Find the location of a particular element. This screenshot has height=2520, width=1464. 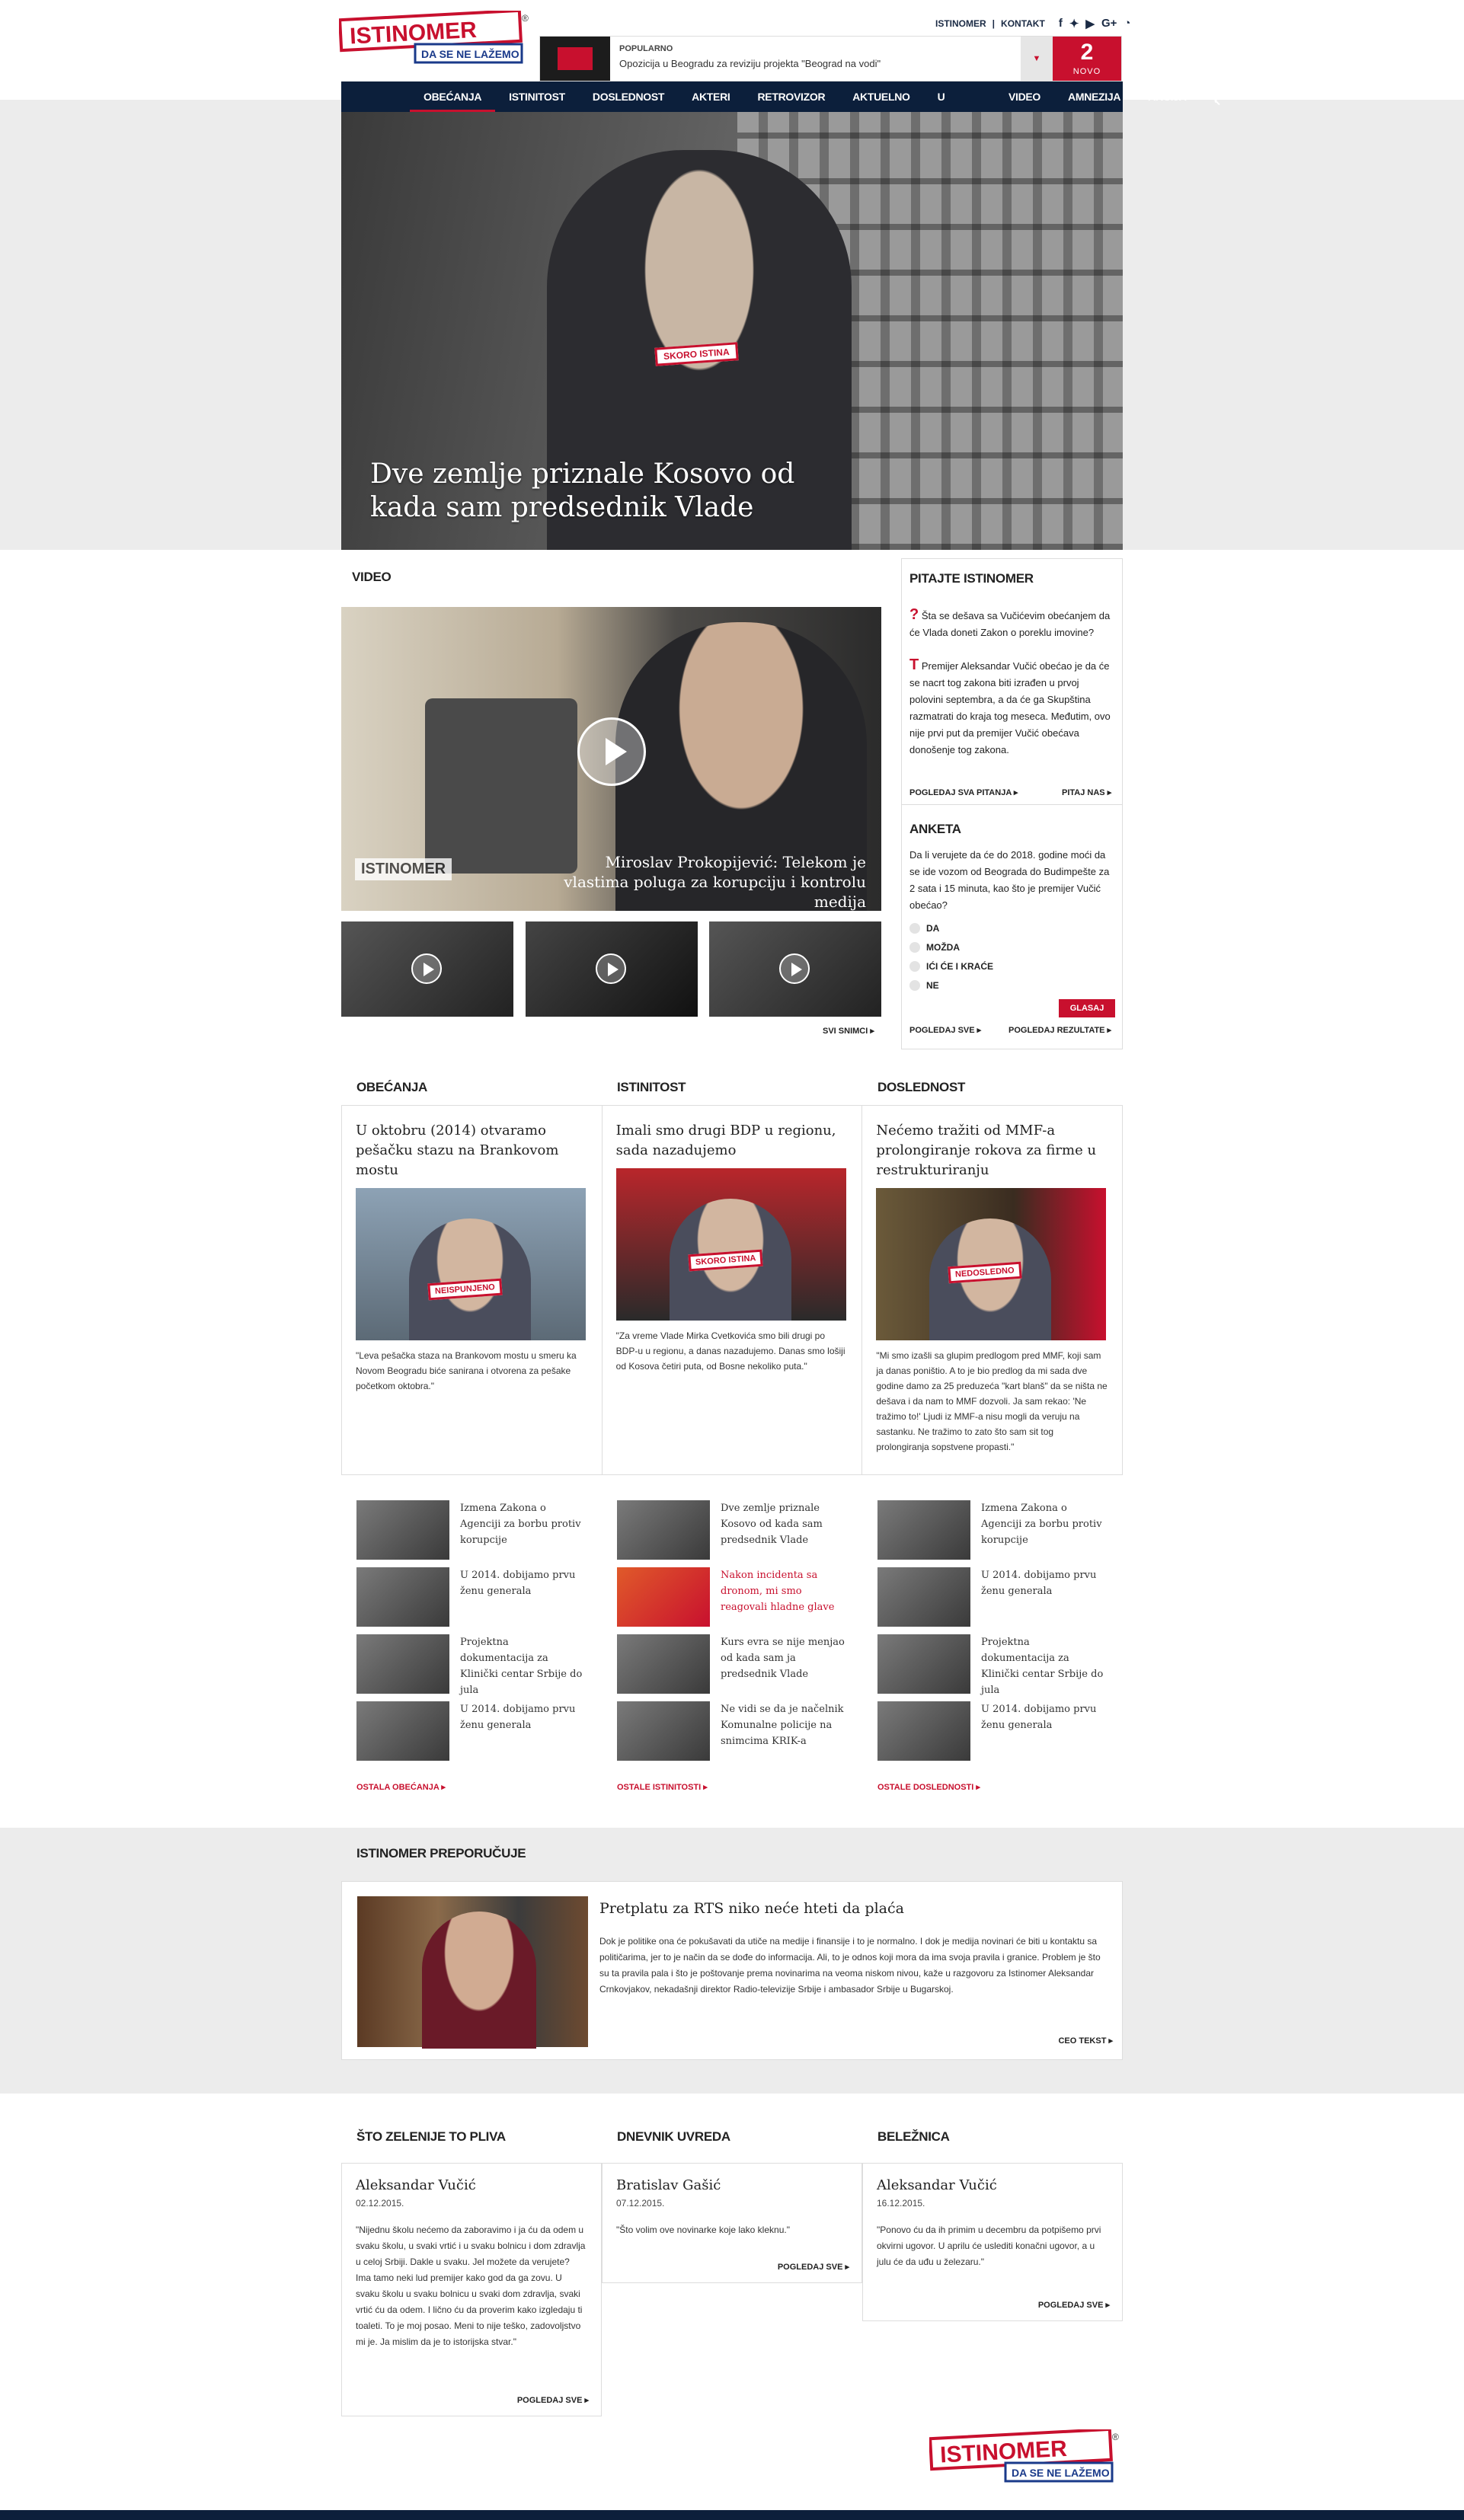

nav-item-doslednost: DOSLEDNOST is located at coordinates (628, 96).